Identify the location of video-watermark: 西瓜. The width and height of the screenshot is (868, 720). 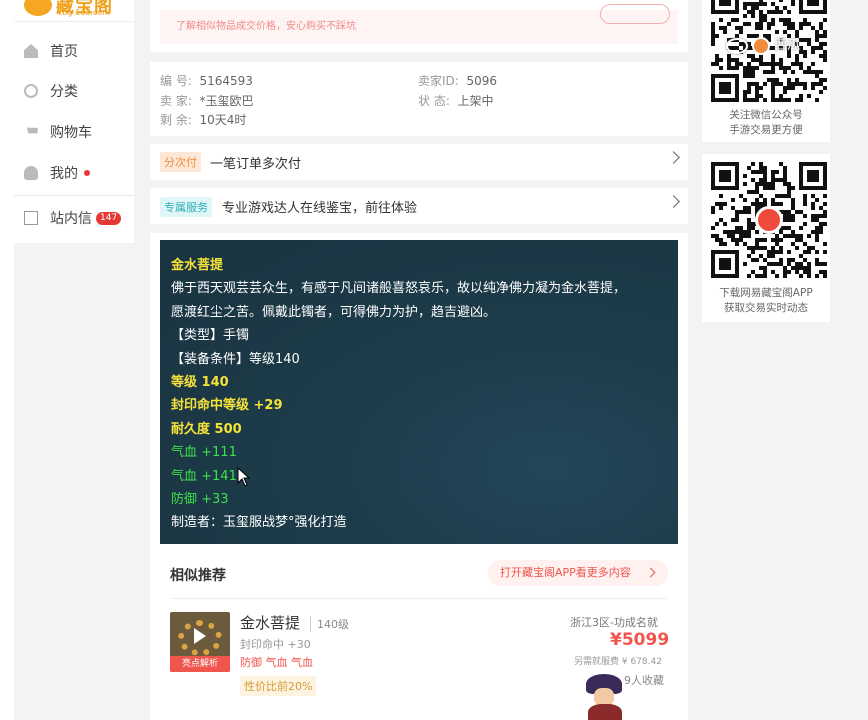
(763, 44).